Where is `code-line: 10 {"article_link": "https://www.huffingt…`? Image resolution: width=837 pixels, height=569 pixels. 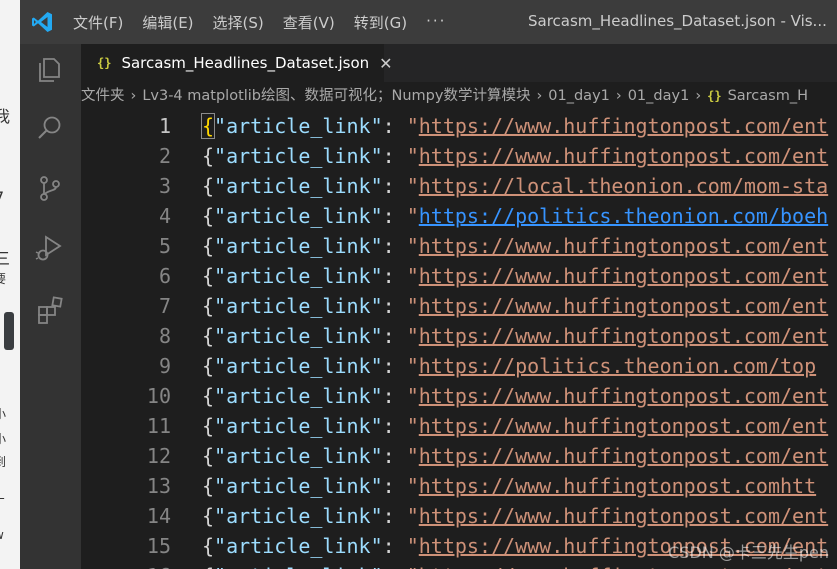 code-line: 10 {"article_link": "https://www.huffingt… is located at coordinates (459, 396).